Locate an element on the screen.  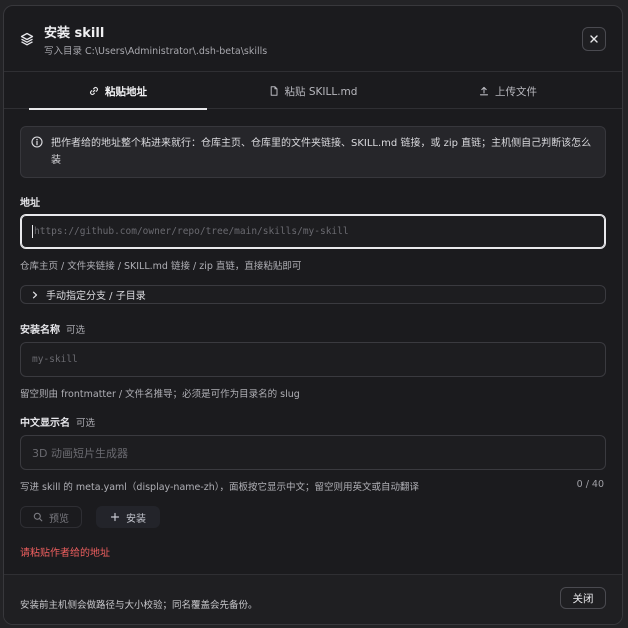
manual-label: 手动指定分支 / 子目录 is located at coordinates (96, 296).